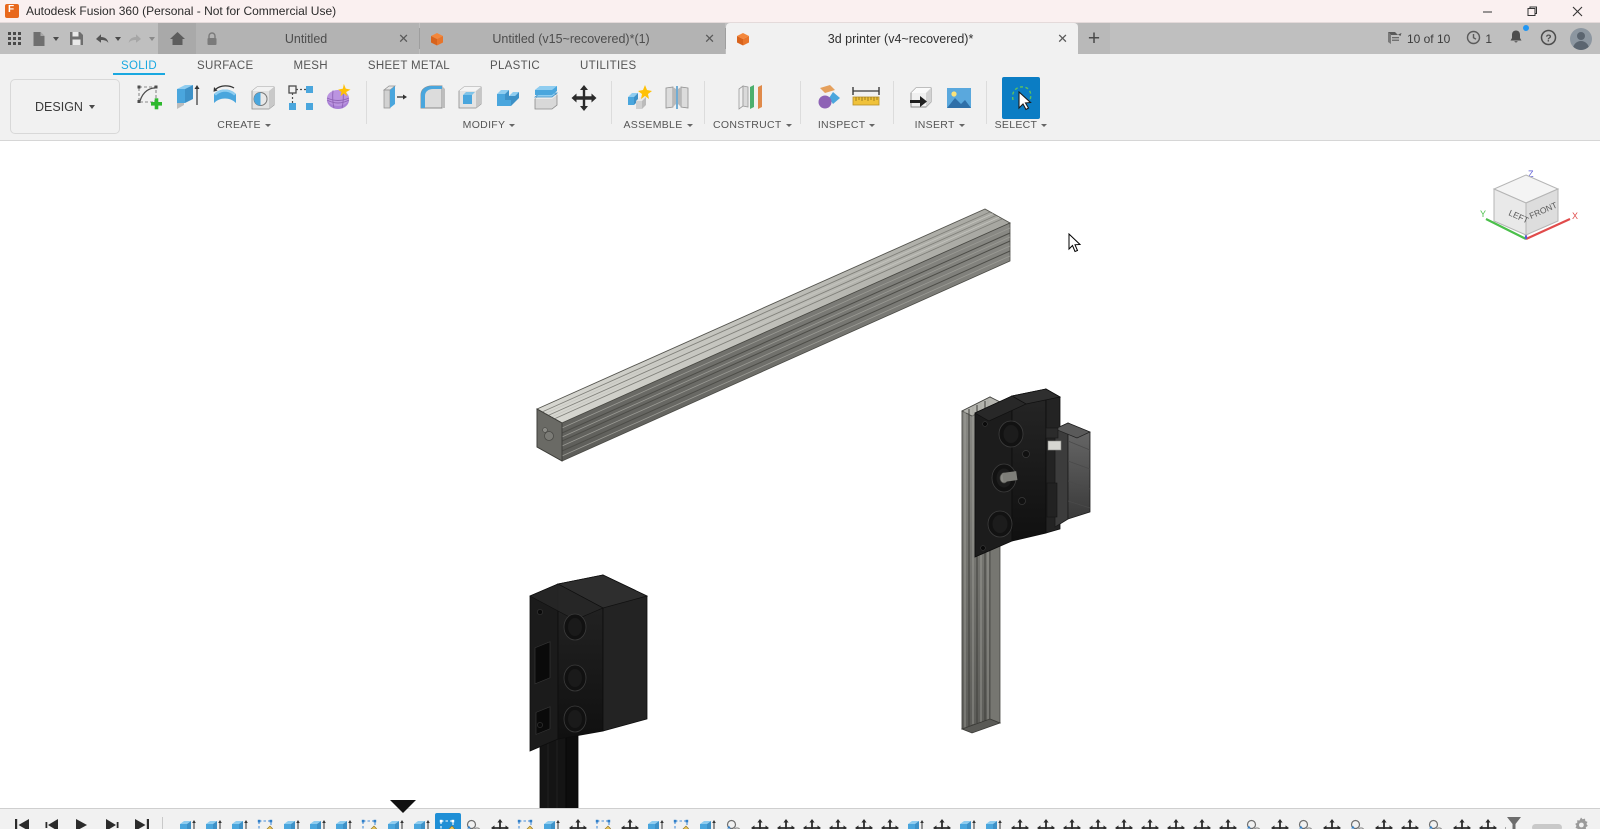  Describe the element at coordinates (135, 38) in the screenshot. I see `redo-icon` at that location.